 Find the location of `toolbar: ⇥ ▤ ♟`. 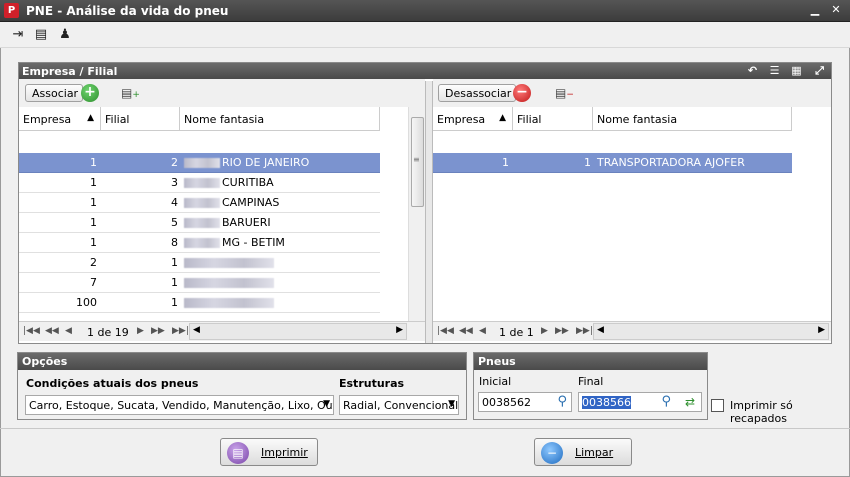

toolbar: ⇥ ▤ ♟ is located at coordinates (425, 35).